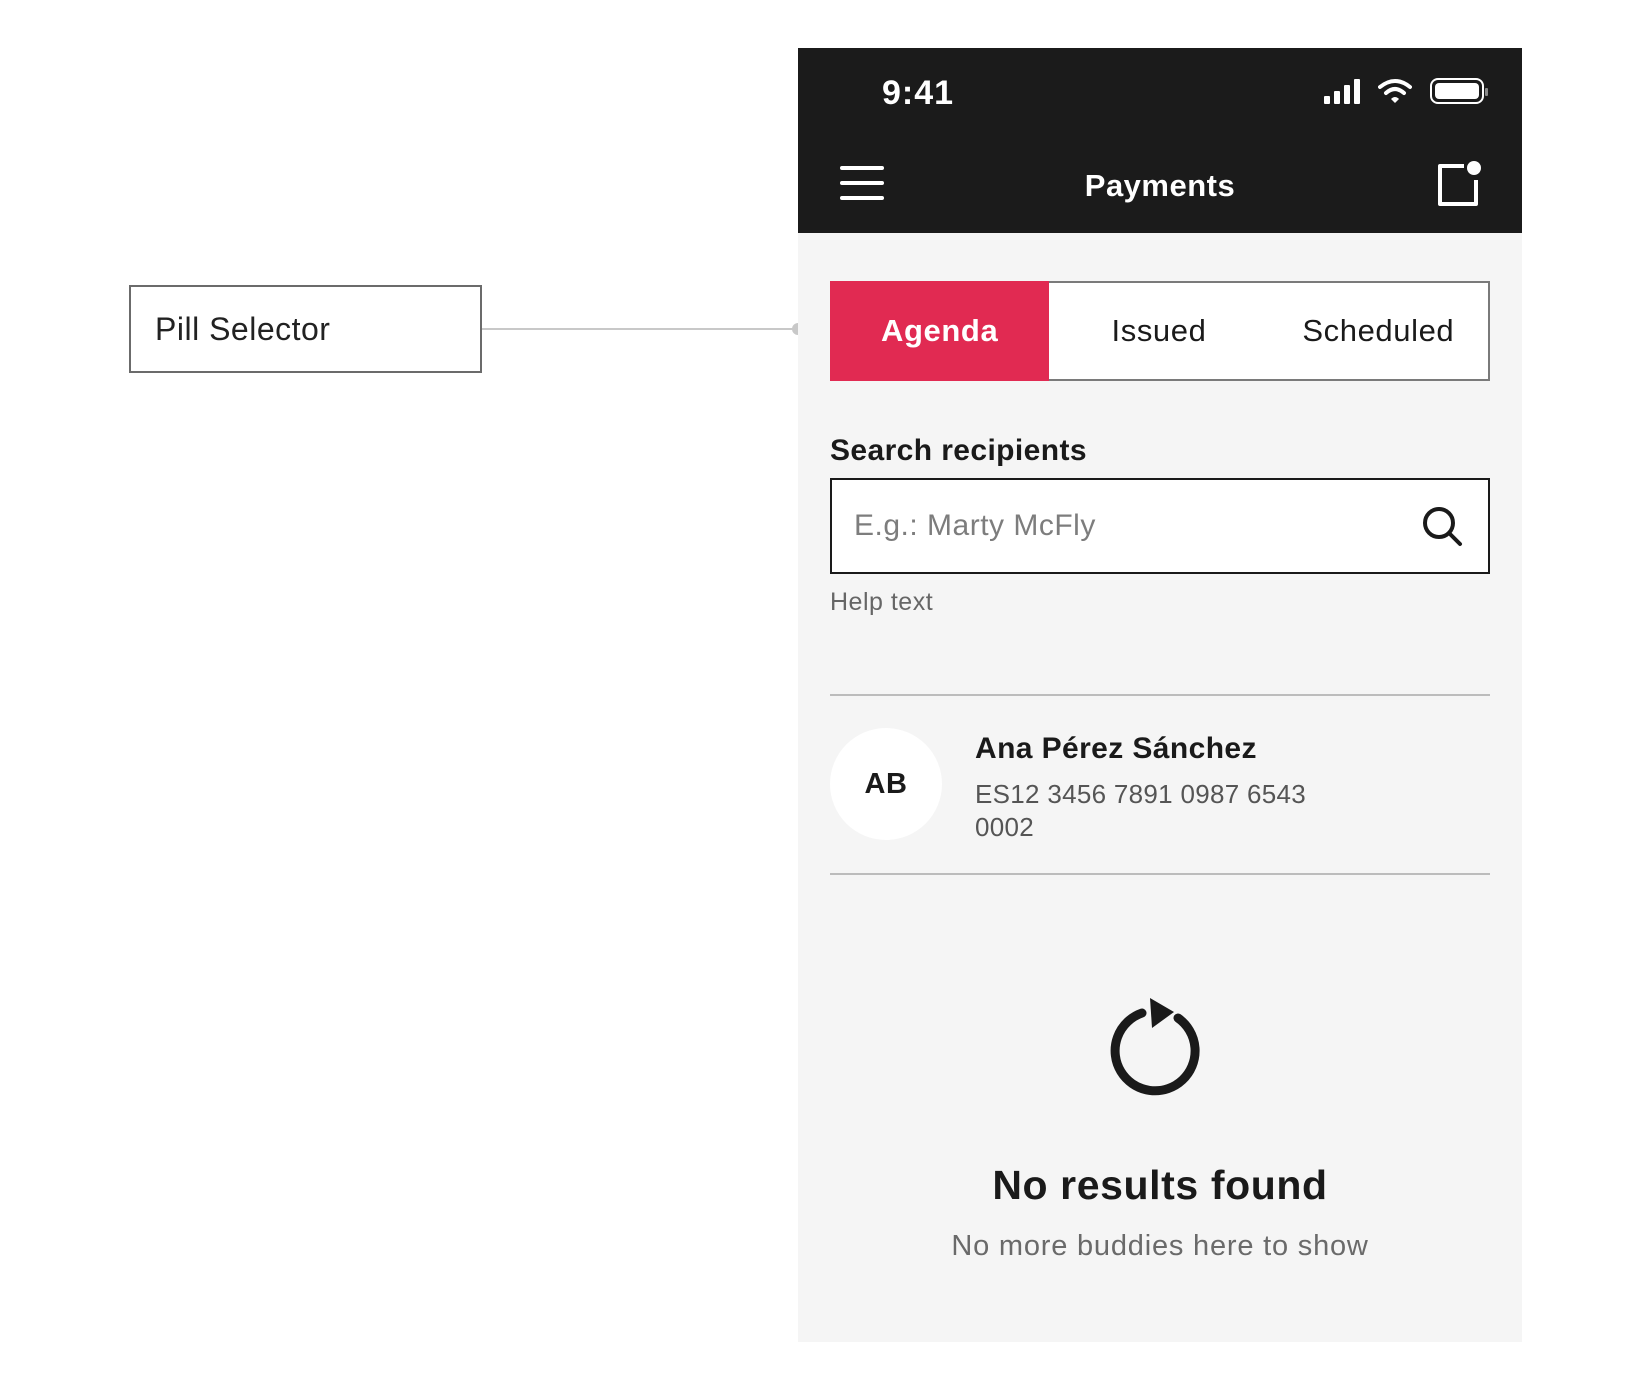 Image resolution: width=1642 pixels, height=1388 pixels. Describe the element at coordinates (958, 450) in the screenshot. I see `search-label: Search recipients` at that location.